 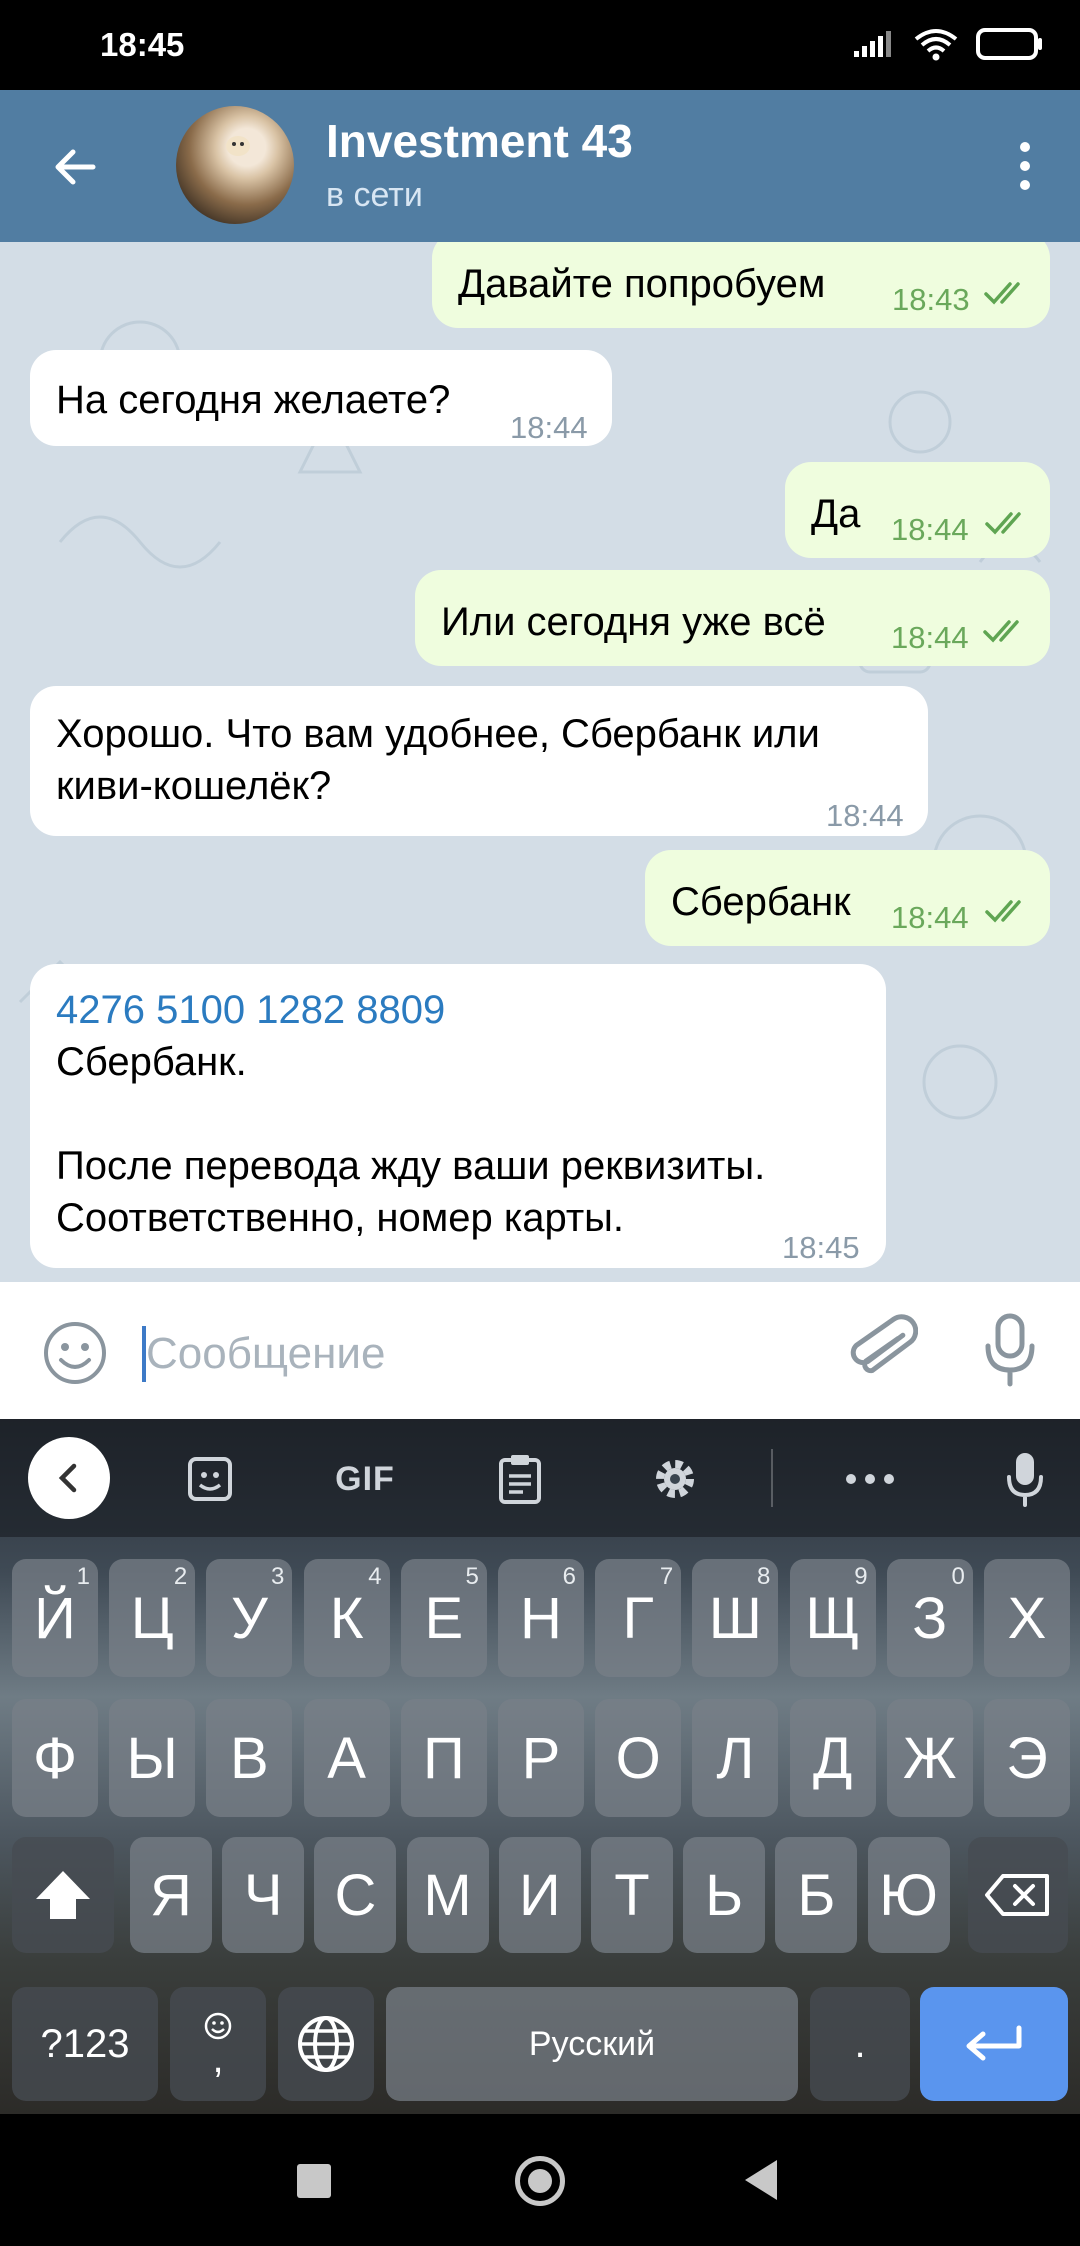 What do you see at coordinates (764, 1576) in the screenshot?
I see `key-hint: 8` at bounding box center [764, 1576].